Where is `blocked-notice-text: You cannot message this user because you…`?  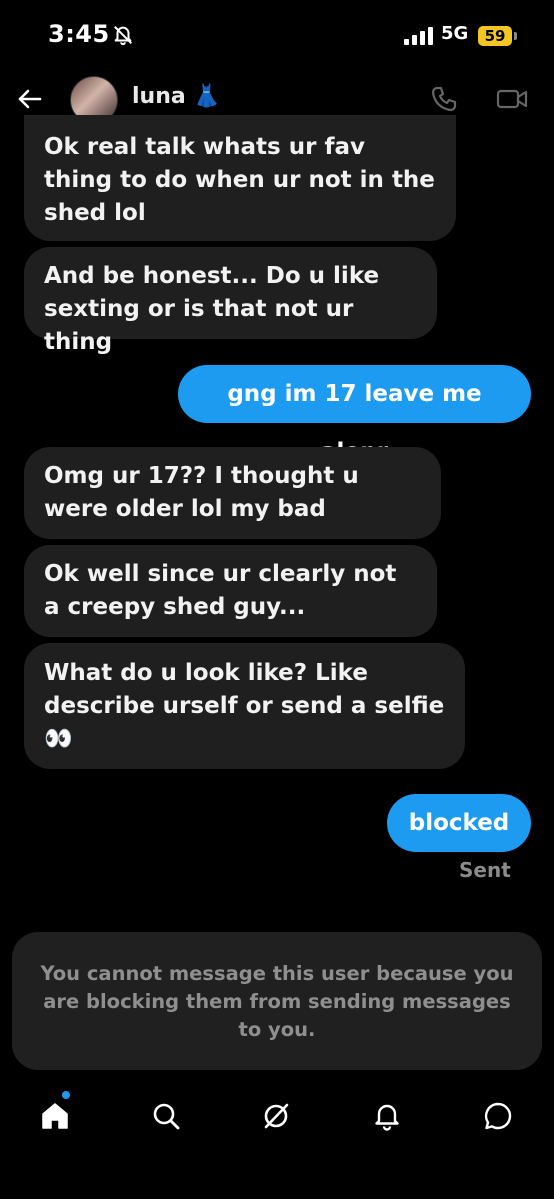
blocked-notice-text: You cannot message this user because you… is located at coordinates (277, 1001).